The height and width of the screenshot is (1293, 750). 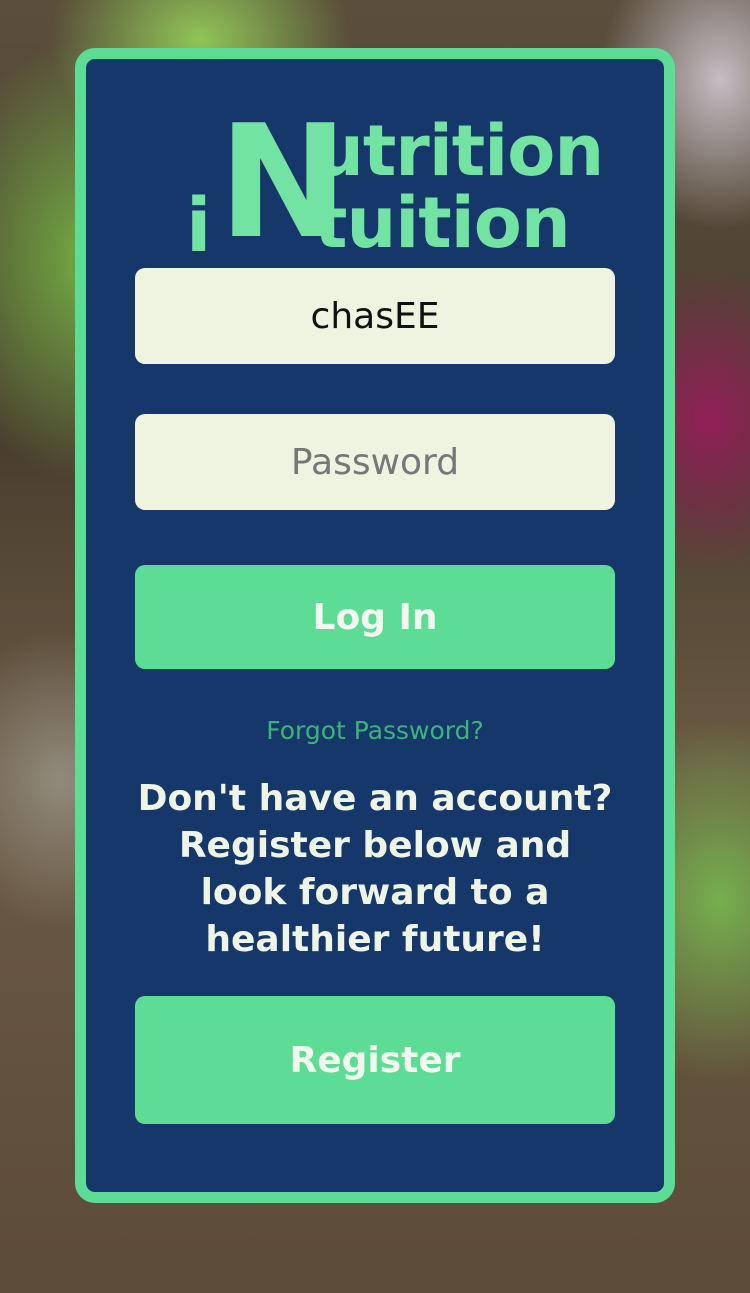 I want to click on app-logo: i N utrition tuition, so click(x=395, y=183).